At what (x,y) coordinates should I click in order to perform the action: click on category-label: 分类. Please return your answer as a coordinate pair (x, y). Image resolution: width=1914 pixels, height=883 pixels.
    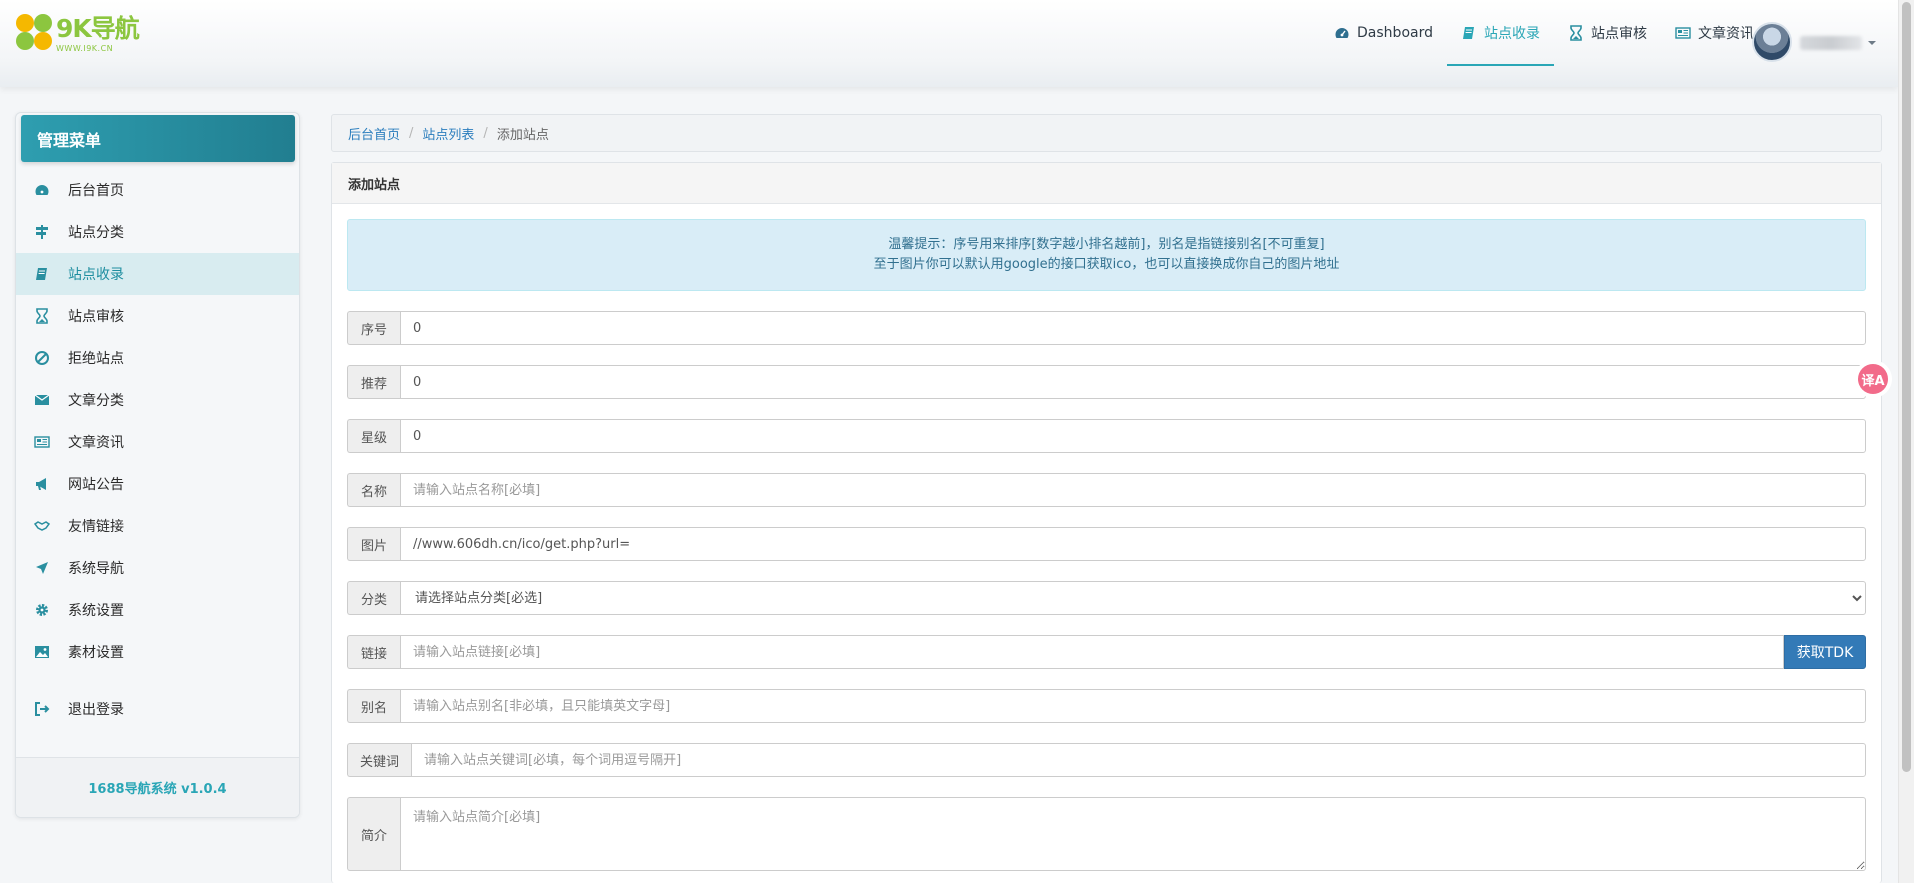
    Looking at the image, I should click on (373, 598).